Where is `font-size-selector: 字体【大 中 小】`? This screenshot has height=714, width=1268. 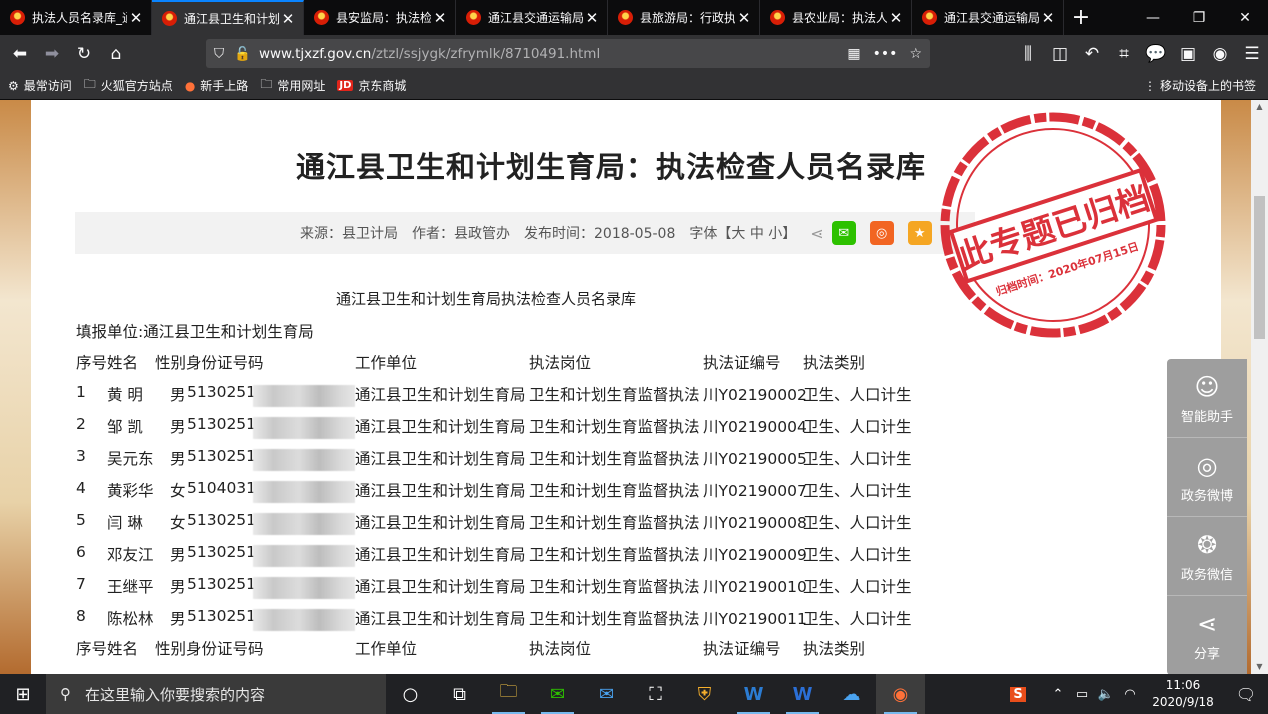
font-size-selector: 字体【大 中 小】 is located at coordinates (742, 233).